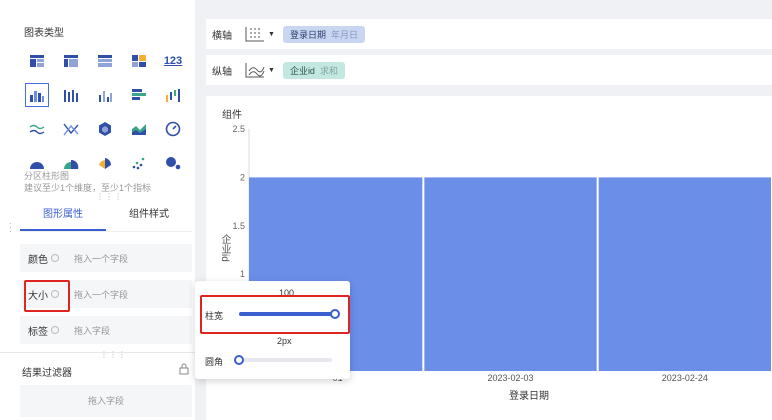 The image size is (772, 420). What do you see at coordinates (106, 401) in the screenshot?
I see `result-filter-dropzone: 拖入字段` at bounding box center [106, 401].